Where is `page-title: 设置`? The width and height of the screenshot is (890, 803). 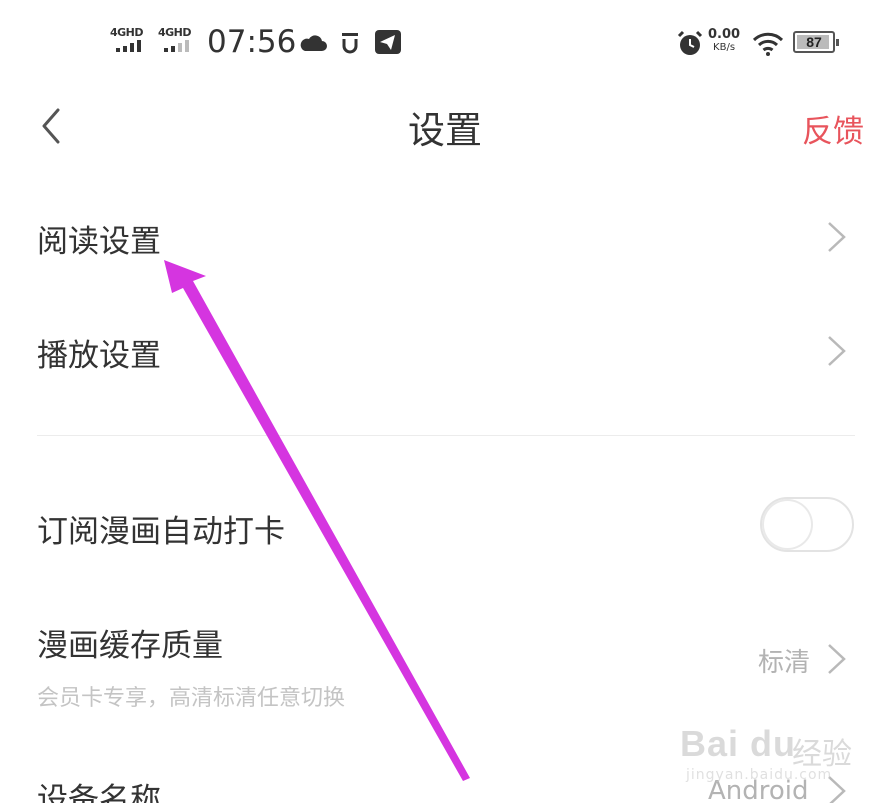
page-title: 设置 is located at coordinates (445, 130).